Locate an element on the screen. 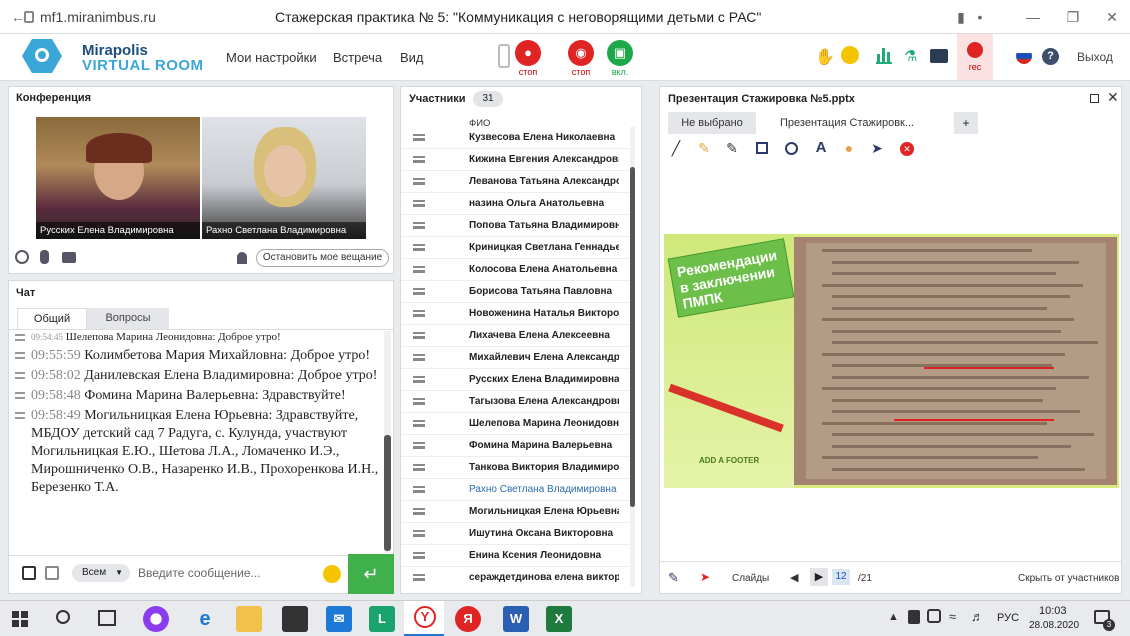 This screenshot has width=1130, height=636. raise-hand-icon: ✋ is located at coordinates (825, 57).